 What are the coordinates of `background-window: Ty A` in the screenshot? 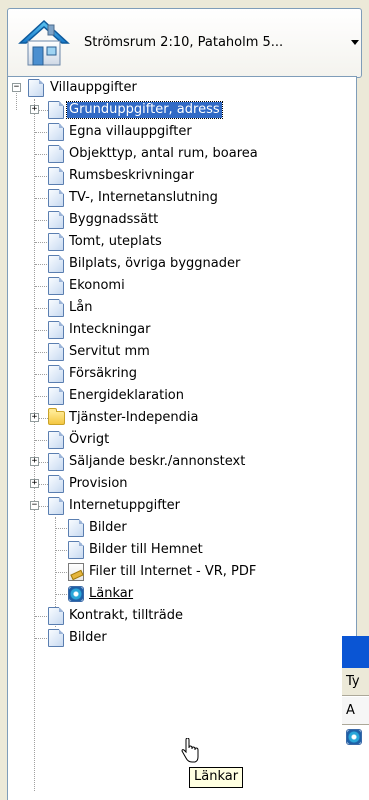 It's located at (355, 718).